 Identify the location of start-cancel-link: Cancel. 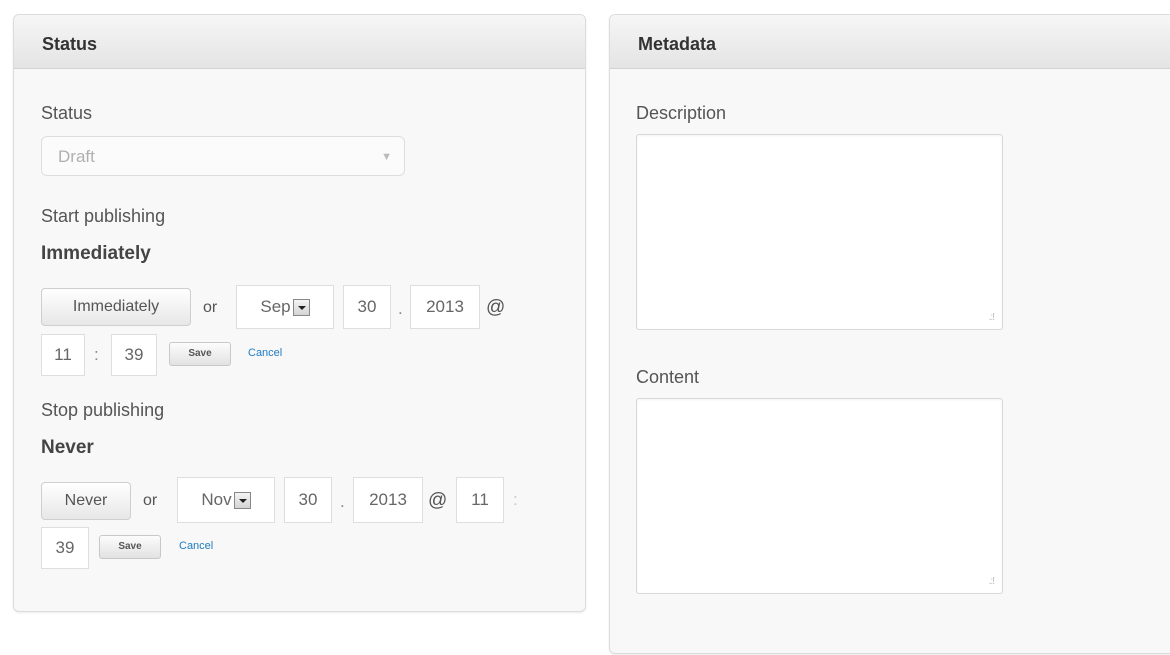
(265, 353).